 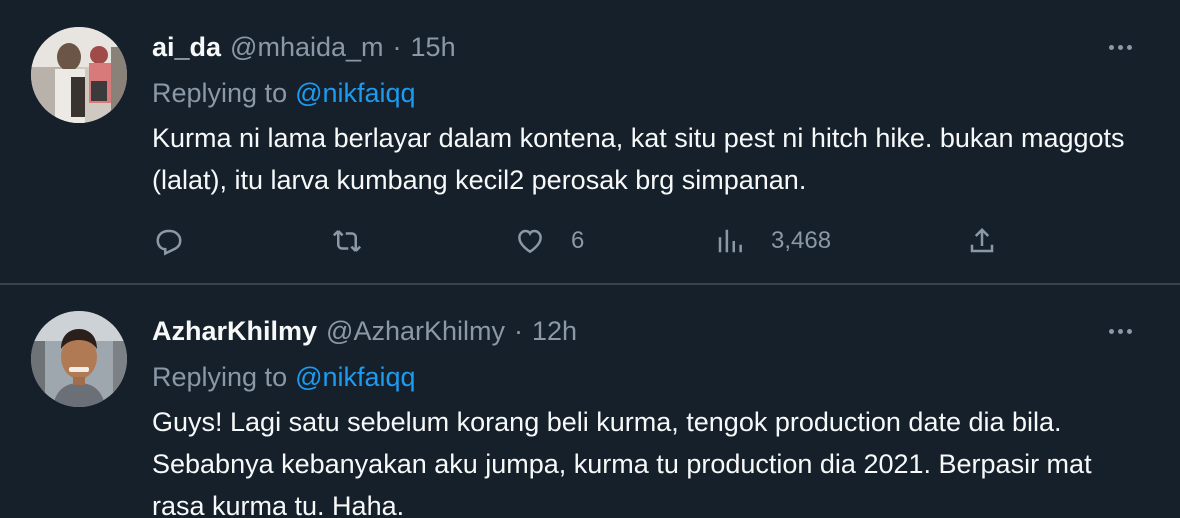 What do you see at coordinates (415, 331) in the screenshot?
I see `user-handle: @AzharKhilmy` at bounding box center [415, 331].